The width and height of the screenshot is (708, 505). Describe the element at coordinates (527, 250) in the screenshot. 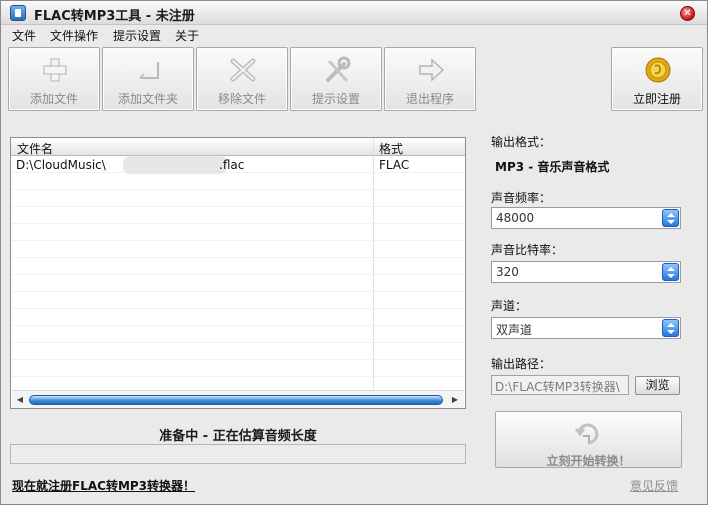

I see `bitrate-label: 声音比特率：` at that location.